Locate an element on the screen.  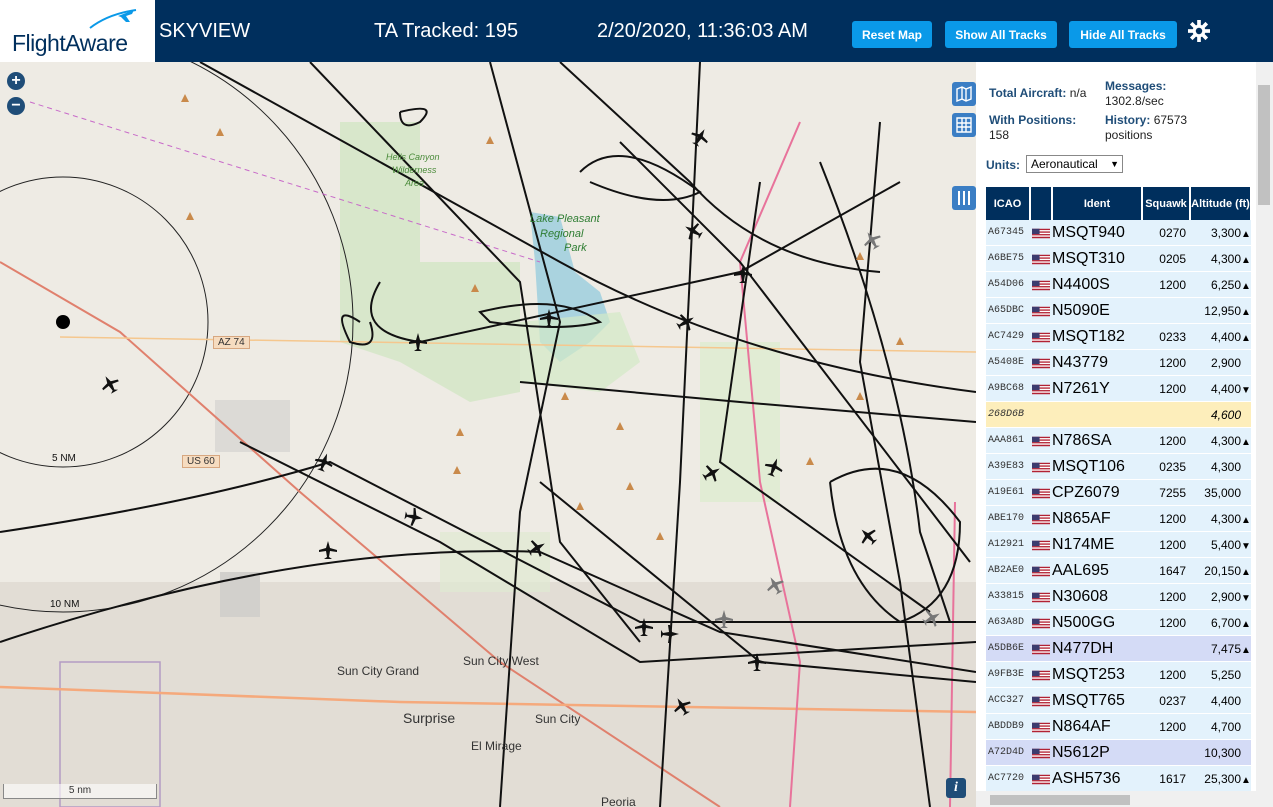
altitude-value: 20,150 is located at coordinates (1222, 570).